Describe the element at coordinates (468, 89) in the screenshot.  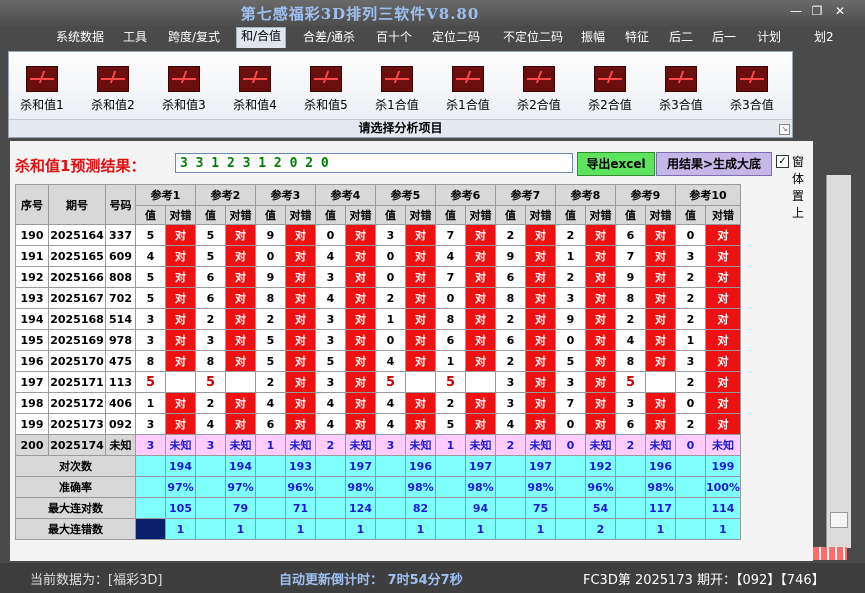
I see `ribbon-button-6: 杀1合值` at that location.